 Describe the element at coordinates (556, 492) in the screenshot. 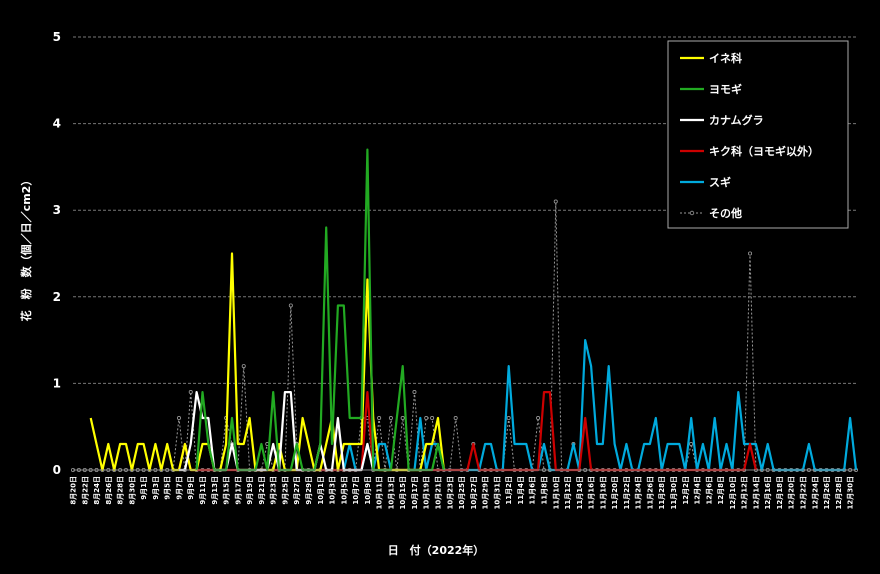

I see `x-tick-label: 11月10日` at that location.